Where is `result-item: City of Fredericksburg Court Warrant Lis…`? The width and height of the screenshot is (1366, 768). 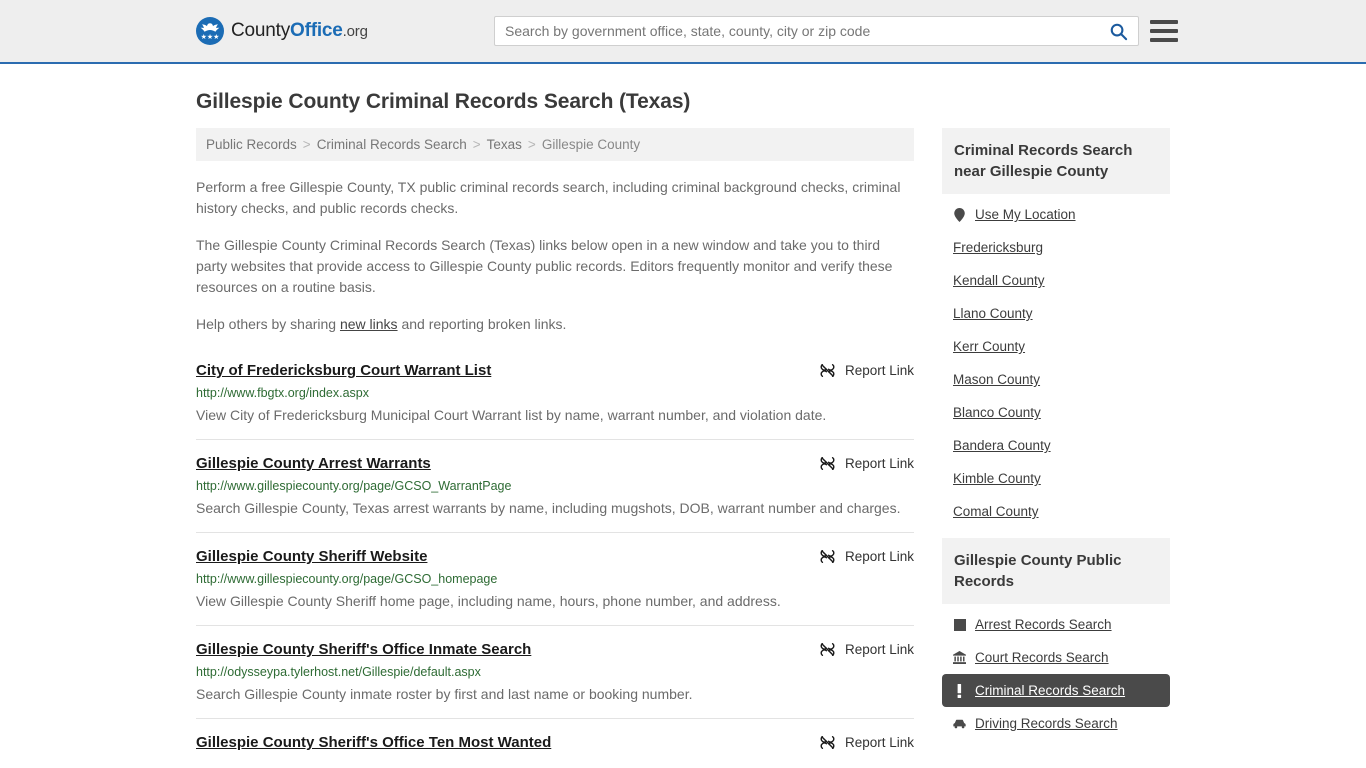 result-item: City of Fredericksburg Court Warrant Lis… is located at coordinates (555, 398).